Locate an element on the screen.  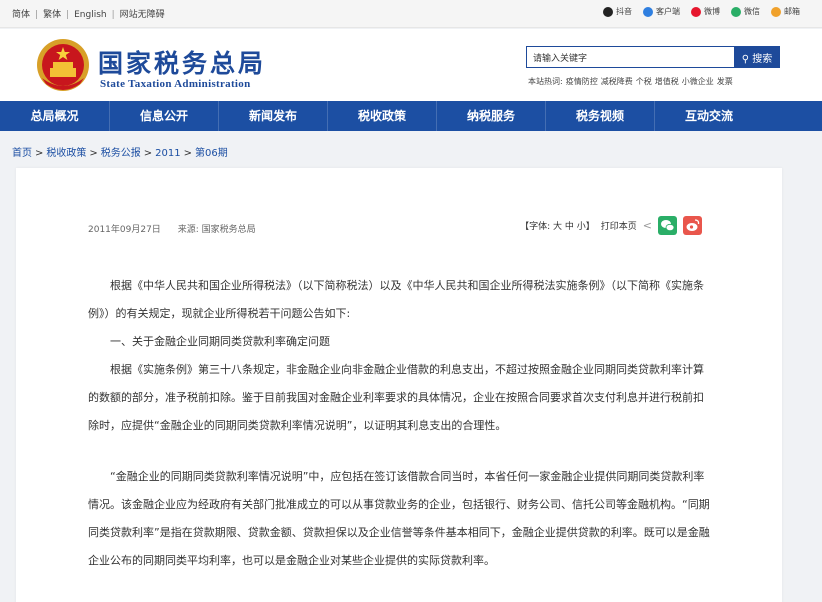
hot-words: 本站热词: 疫情防控 减税降费 个税 增值税 小微企业 发票 is located at coordinates (632, 81).